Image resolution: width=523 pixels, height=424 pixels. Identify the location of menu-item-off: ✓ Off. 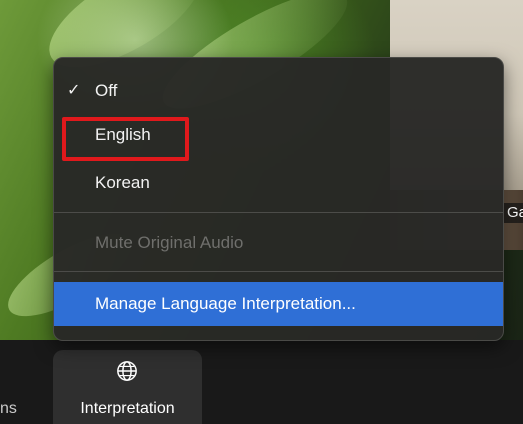
(278, 91).